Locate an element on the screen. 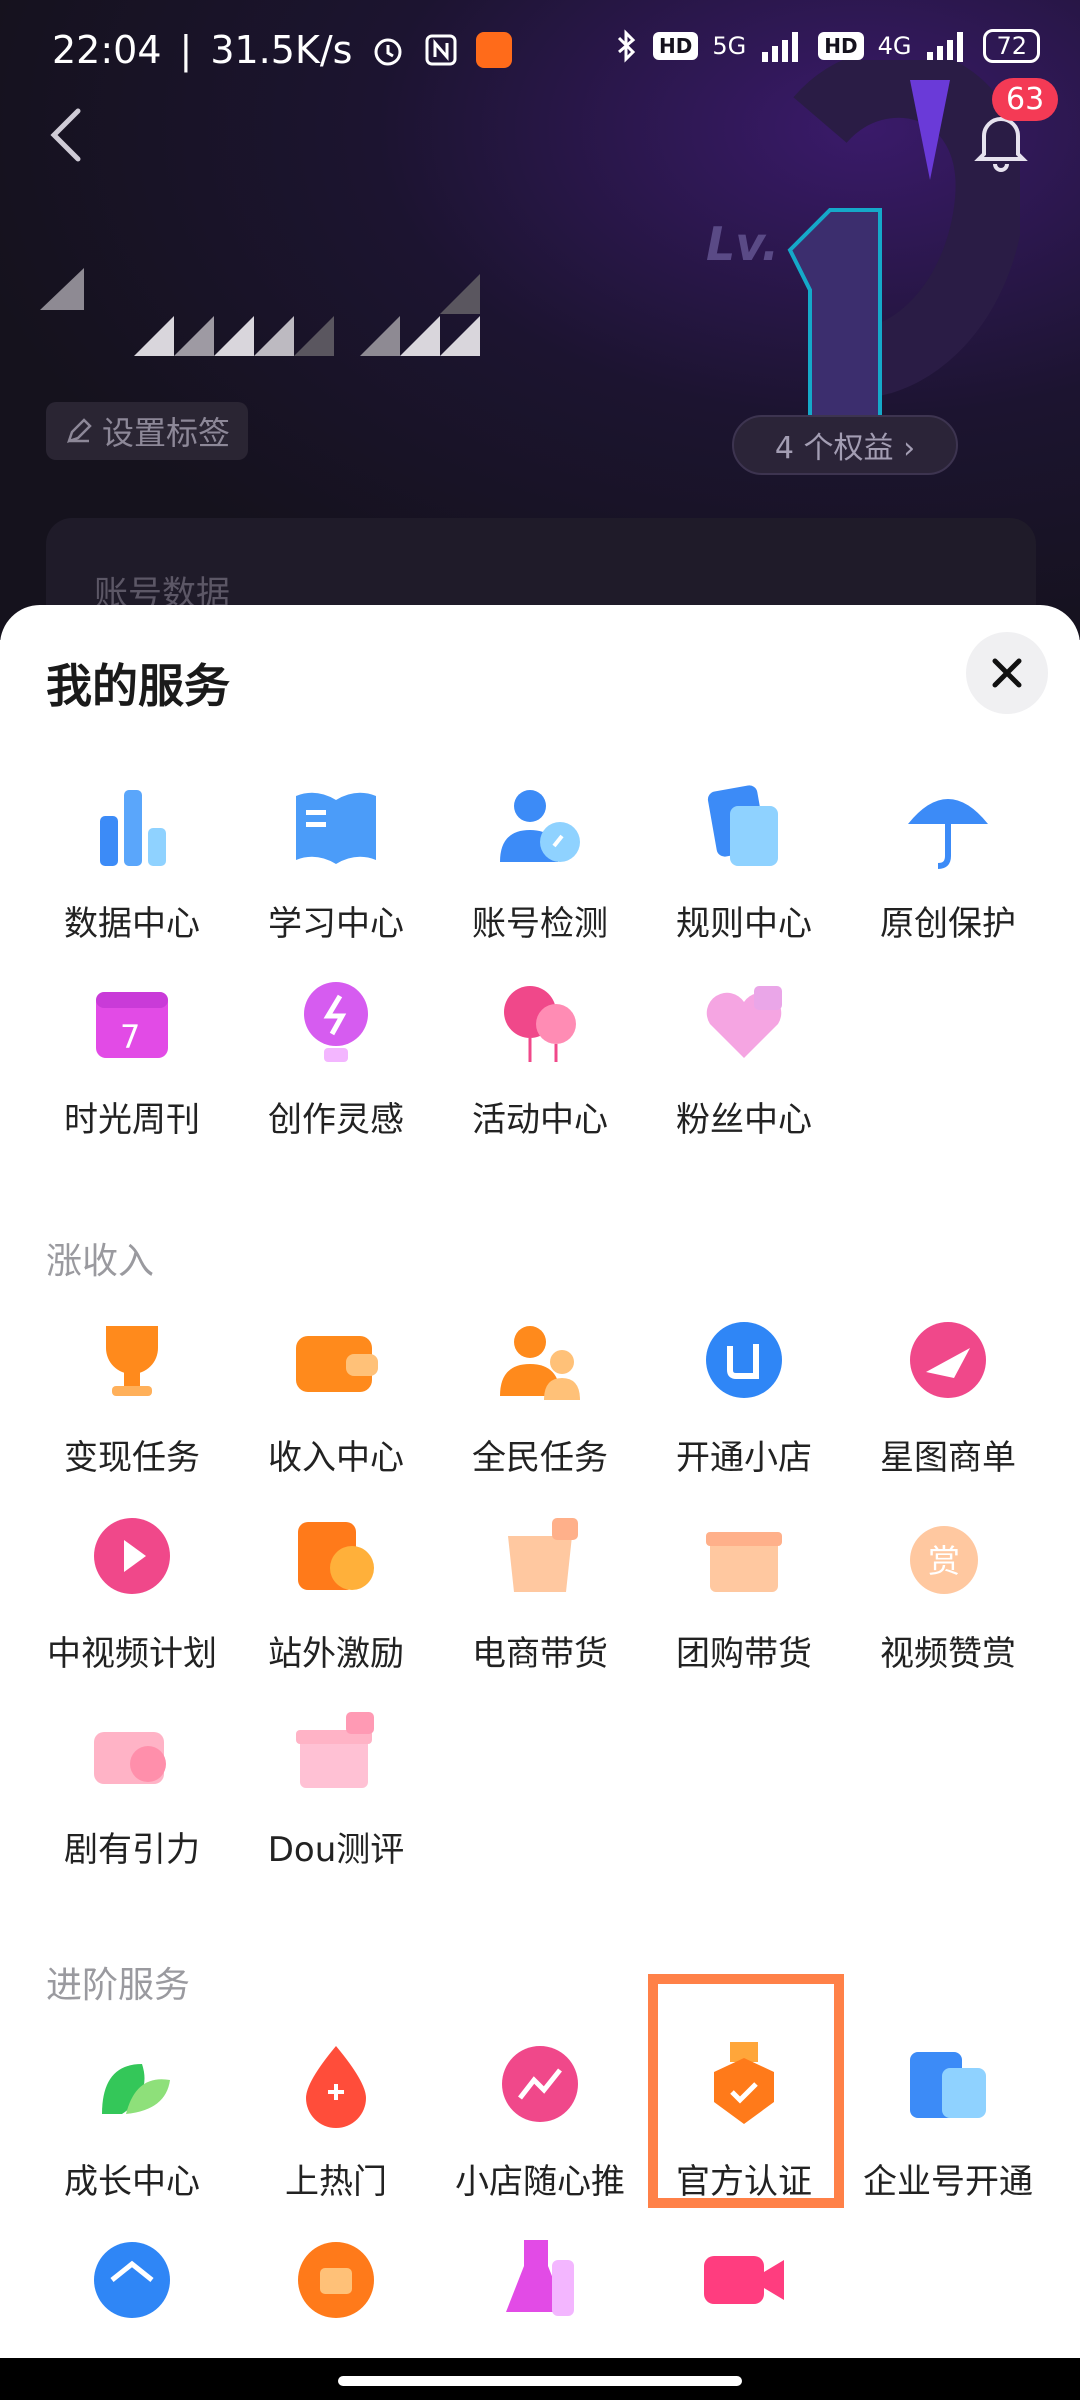 The width and height of the screenshot is (1080, 2400). rights-button: 4 个权益 › is located at coordinates (845, 445).